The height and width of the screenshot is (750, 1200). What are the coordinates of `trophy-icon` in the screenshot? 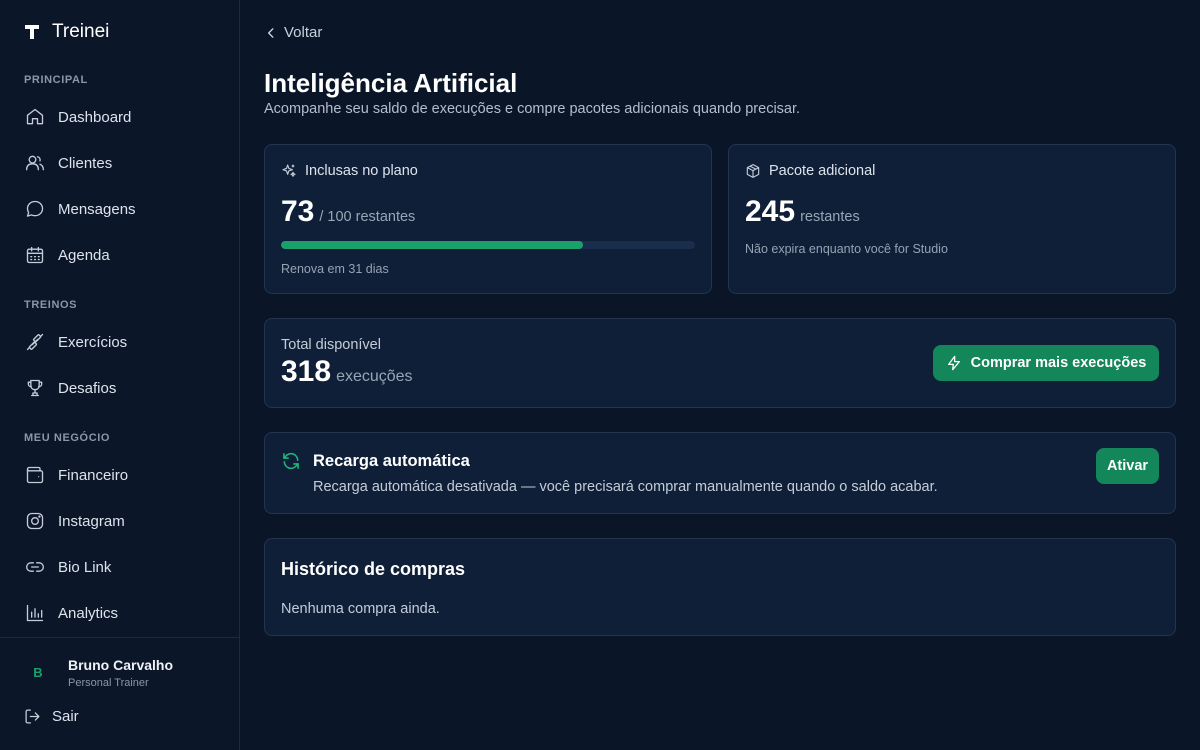 It's located at (35, 388).